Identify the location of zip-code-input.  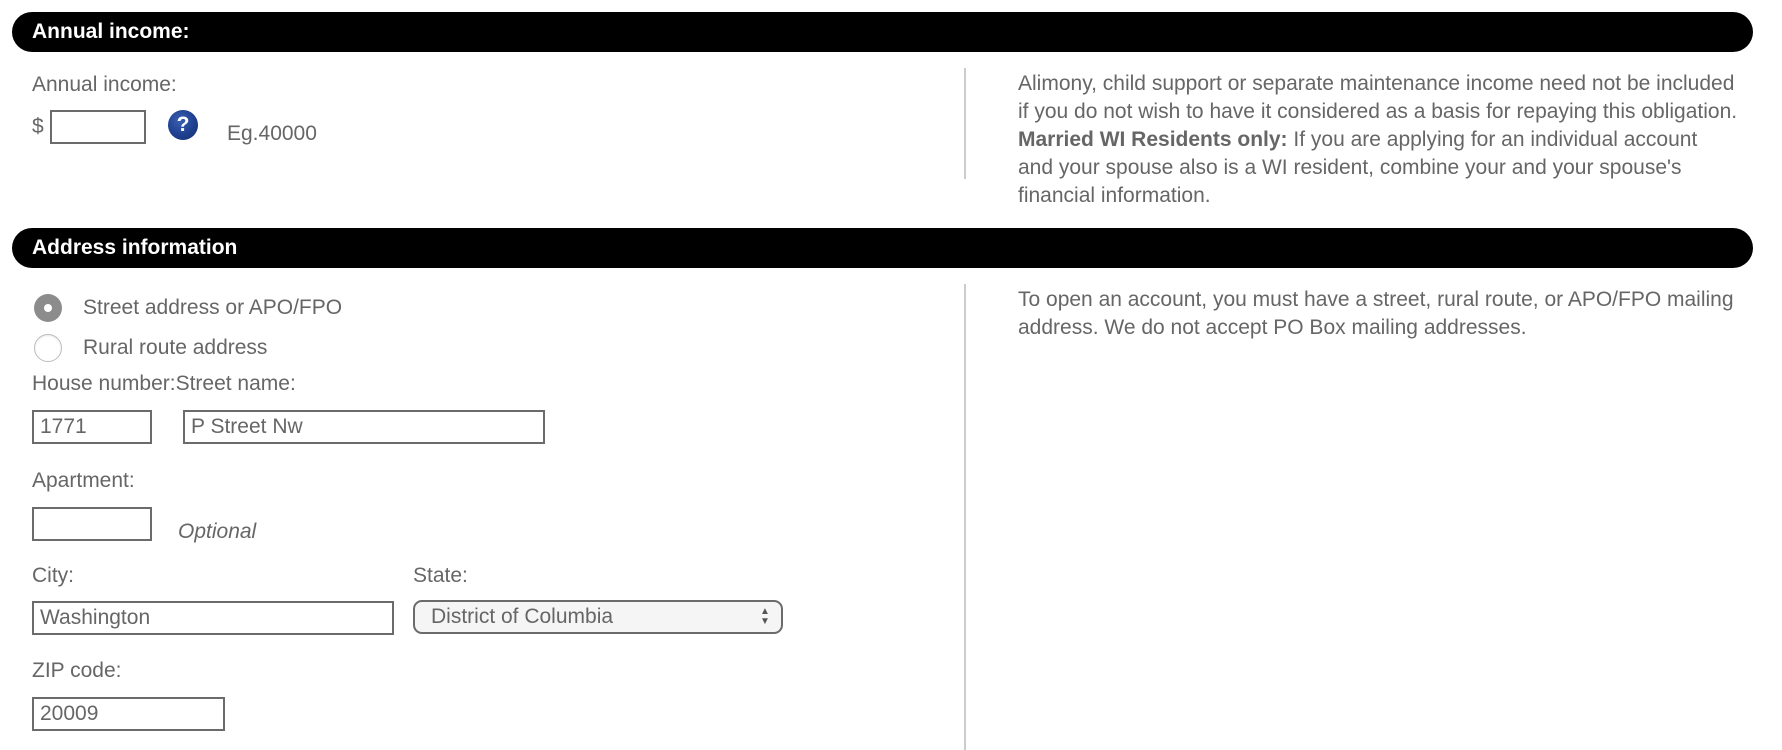
(128, 714).